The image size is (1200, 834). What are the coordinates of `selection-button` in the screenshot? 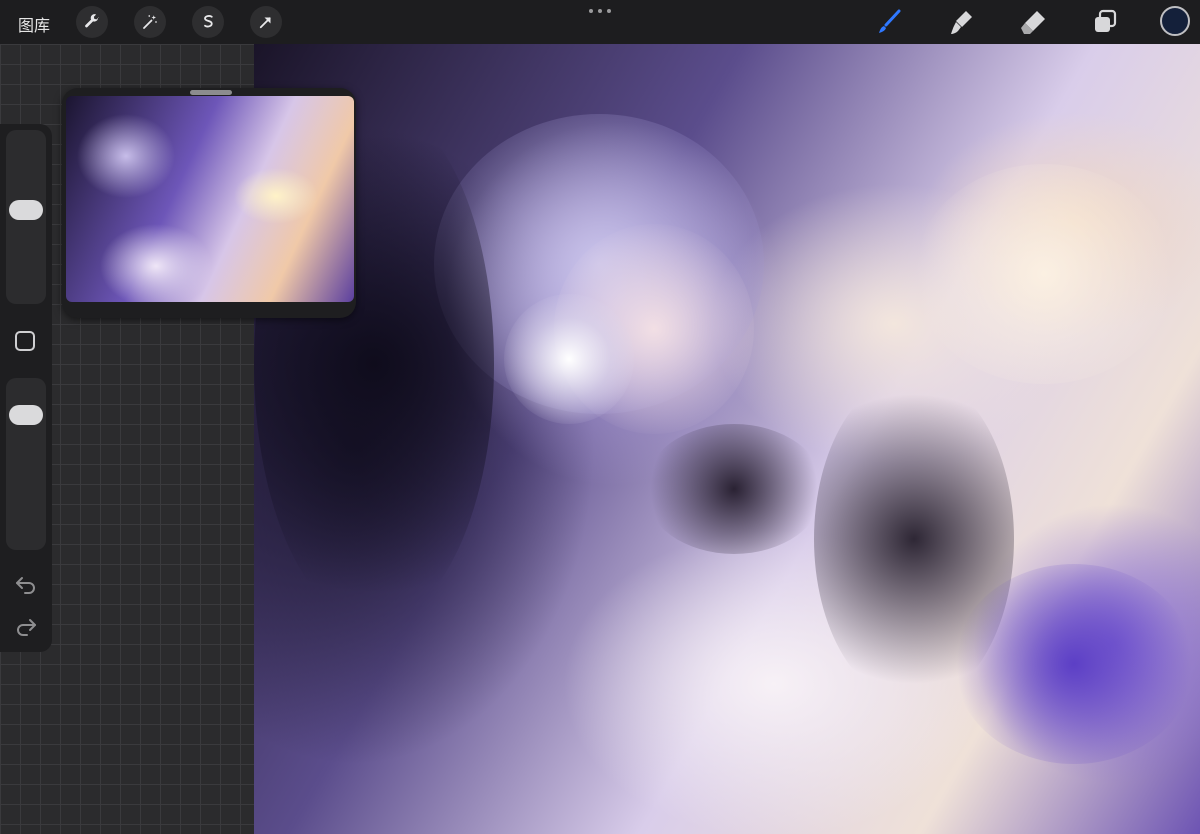 It's located at (208, 22).